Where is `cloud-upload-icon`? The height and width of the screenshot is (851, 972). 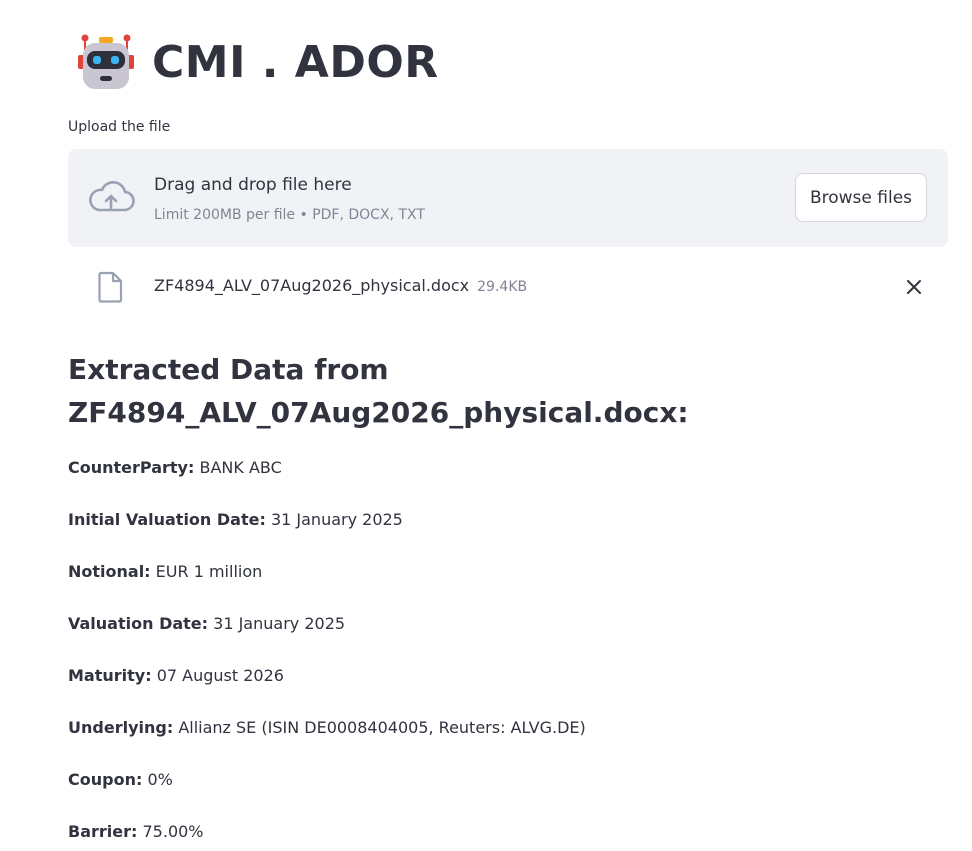
cloud-upload-icon is located at coordinates (112, 196).